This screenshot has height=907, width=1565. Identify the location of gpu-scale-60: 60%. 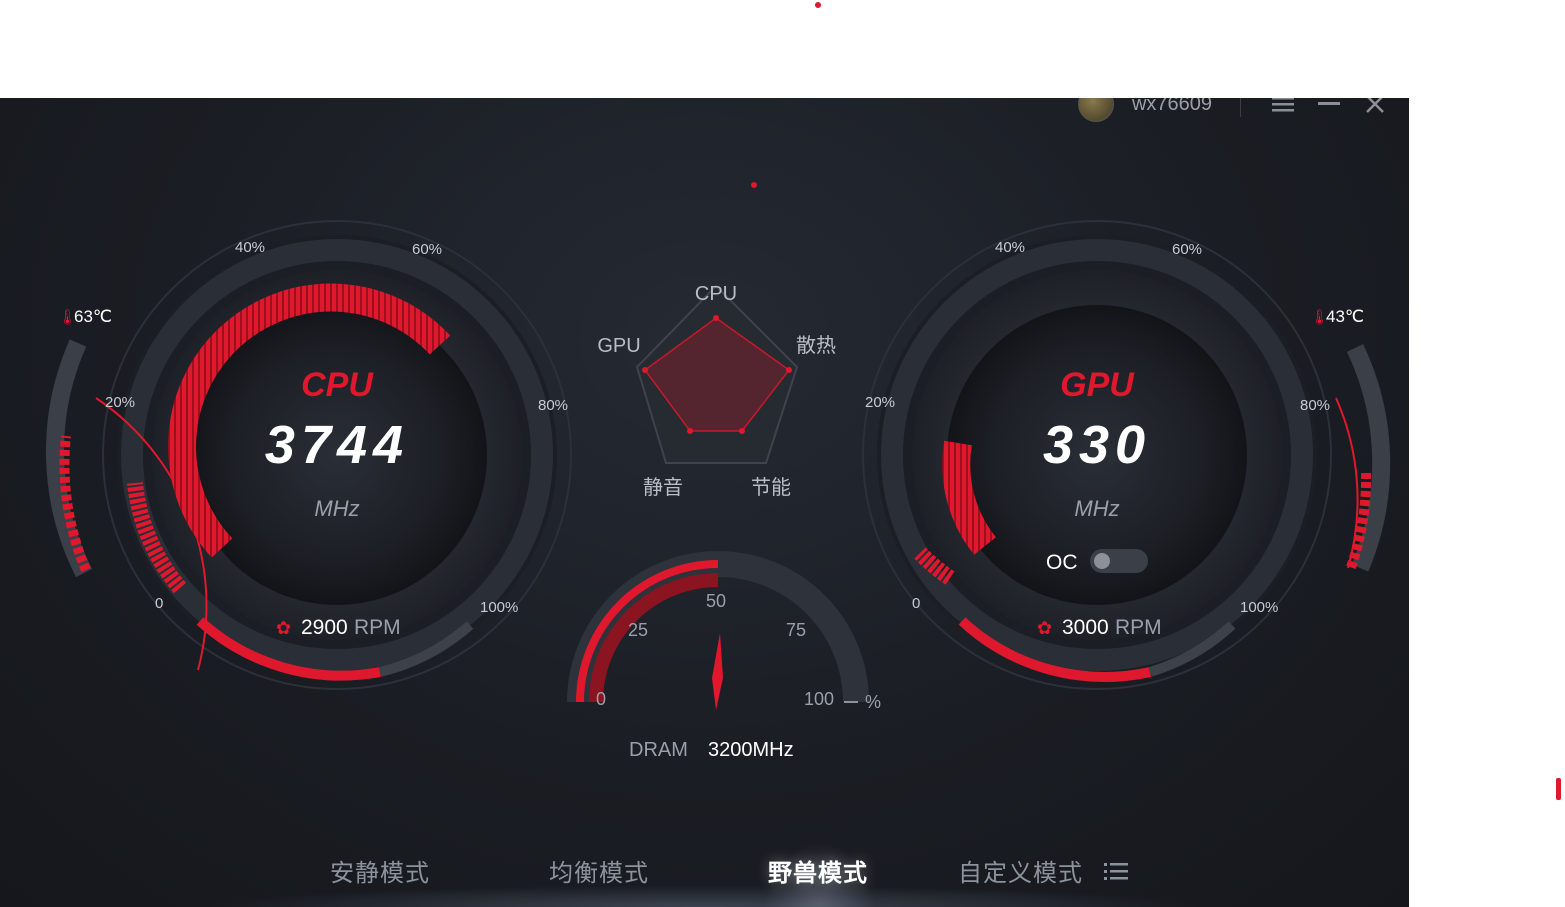
(1187, 249).